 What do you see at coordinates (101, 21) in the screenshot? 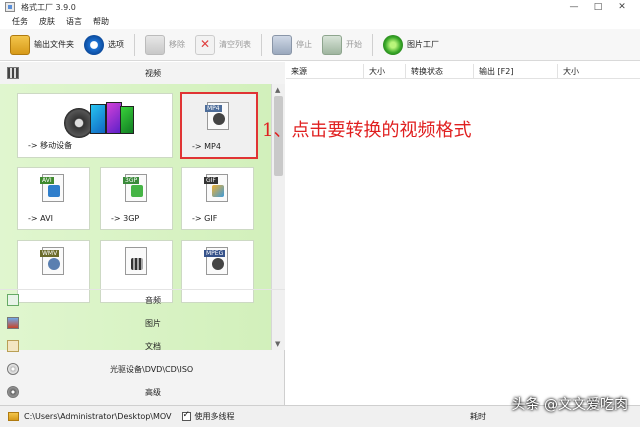
I see `menu-help: 帮助` at bounding box center [101, 21].